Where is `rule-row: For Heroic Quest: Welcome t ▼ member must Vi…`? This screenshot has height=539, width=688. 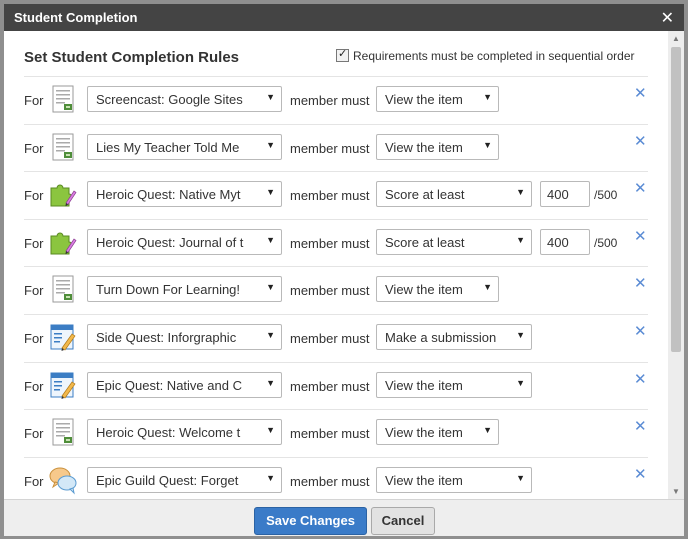 rule-row: For Heroic Quest: Welcome t ▼ member must Vi… is located at coordinates (334, 432).